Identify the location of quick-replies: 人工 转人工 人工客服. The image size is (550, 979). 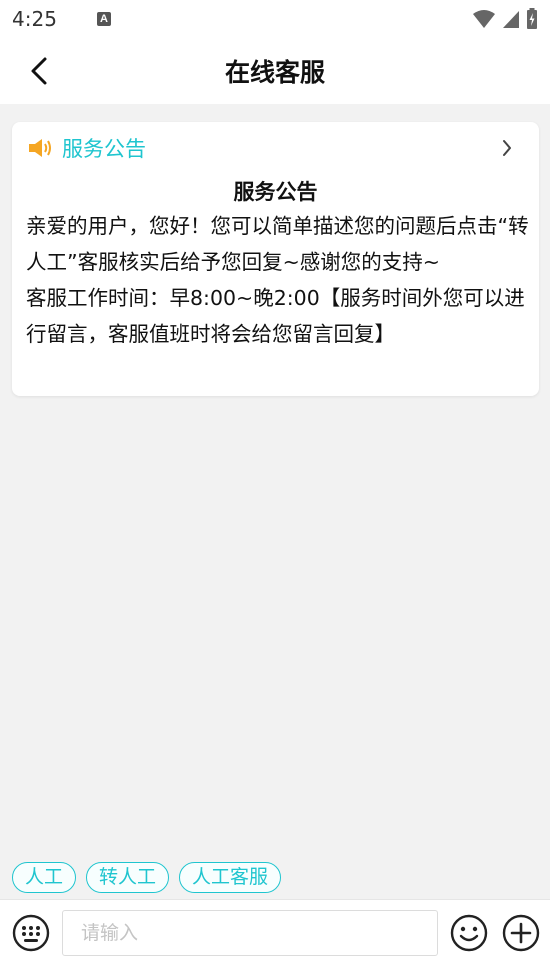
(147, 877).